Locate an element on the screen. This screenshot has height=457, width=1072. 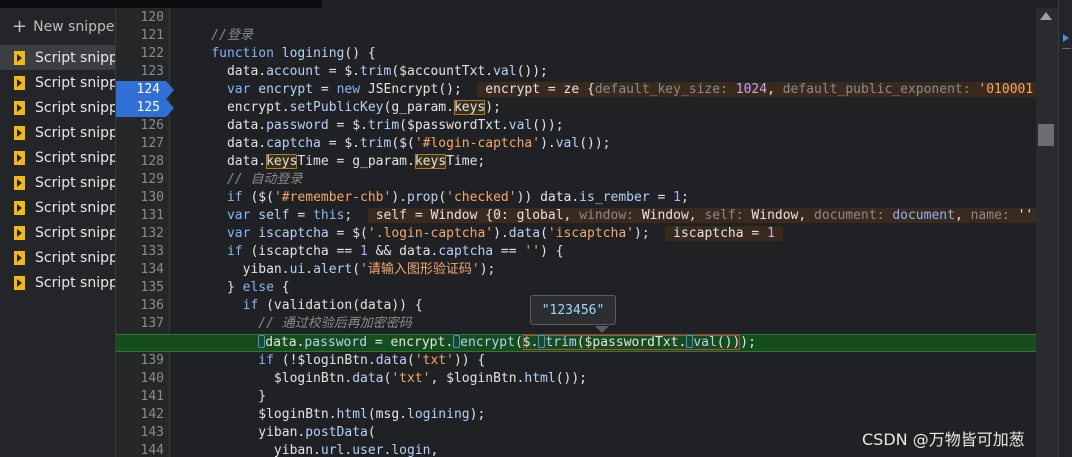
line-number: 136 is located at coordinates (143, 306).